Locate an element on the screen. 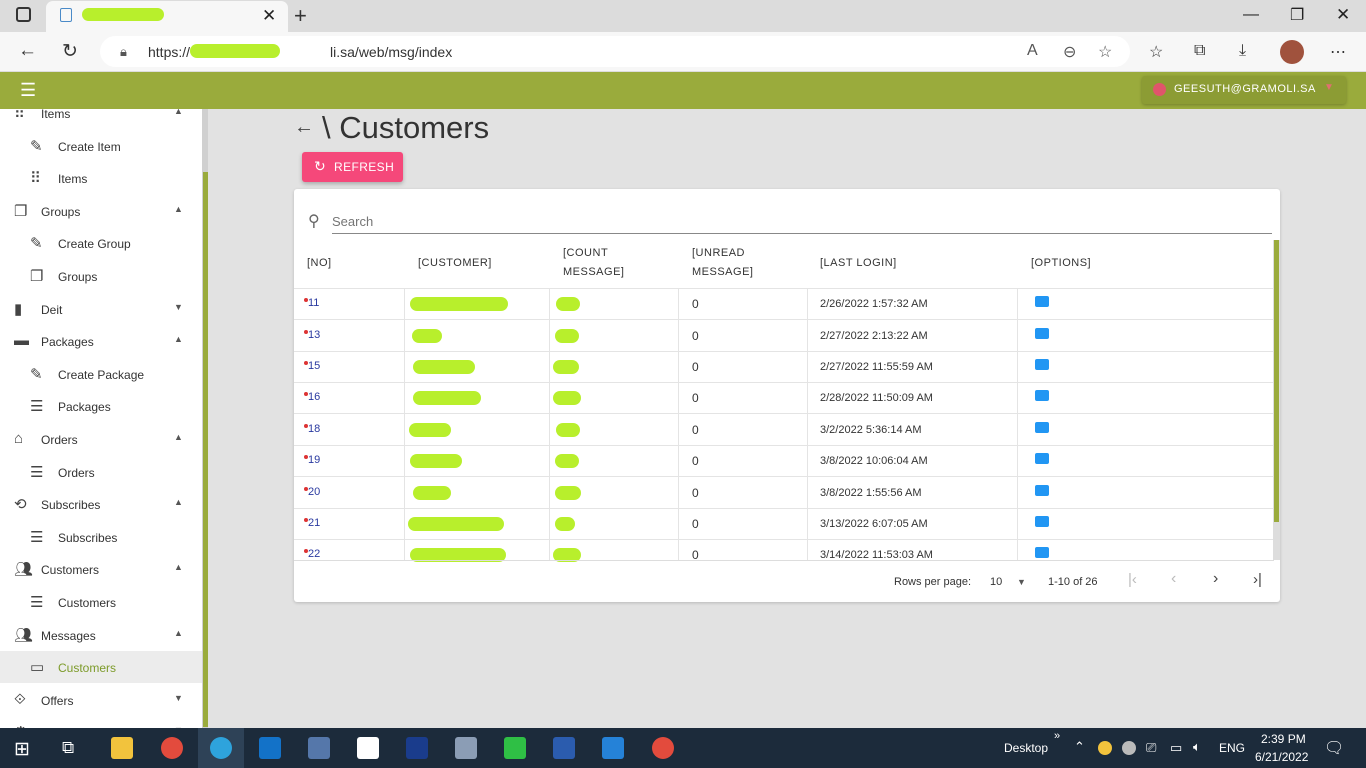  toolbar-expand-icon: » is located at coordinates (1057, 736).